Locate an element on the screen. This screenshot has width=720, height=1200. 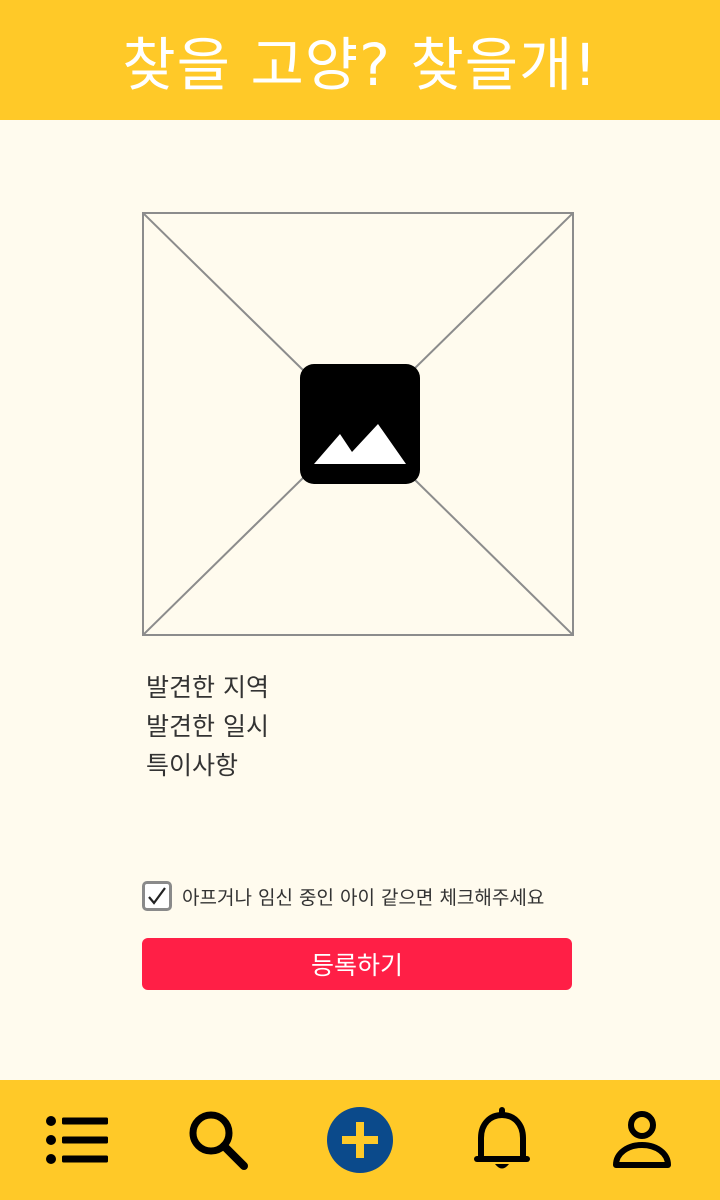
search-icon is located at coordinates (218, 1140).